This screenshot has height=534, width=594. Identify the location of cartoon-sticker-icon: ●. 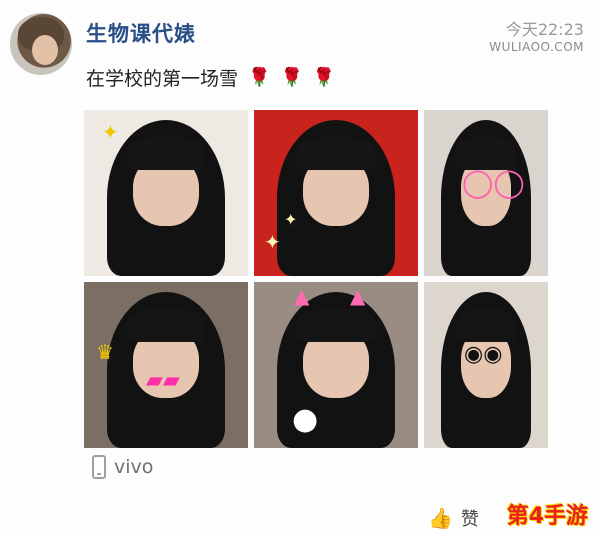
(305, 419).